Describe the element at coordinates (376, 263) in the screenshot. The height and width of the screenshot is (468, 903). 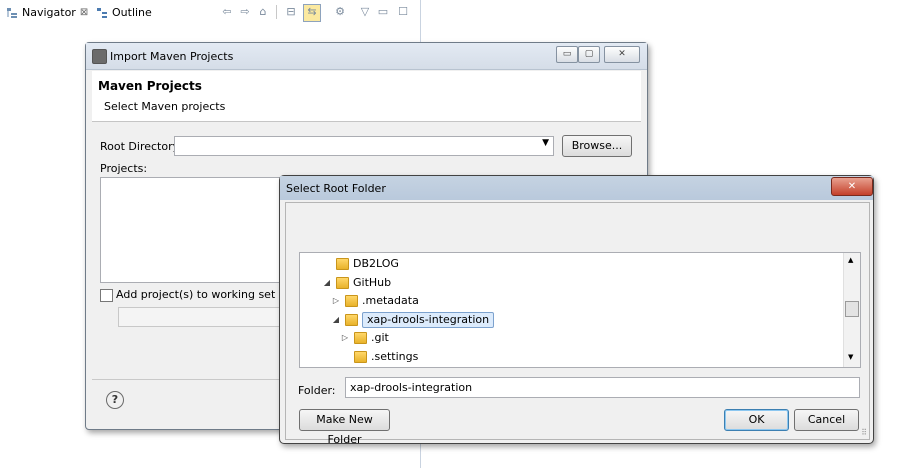
I see `tree-item-label: DB2LOG` at that location.